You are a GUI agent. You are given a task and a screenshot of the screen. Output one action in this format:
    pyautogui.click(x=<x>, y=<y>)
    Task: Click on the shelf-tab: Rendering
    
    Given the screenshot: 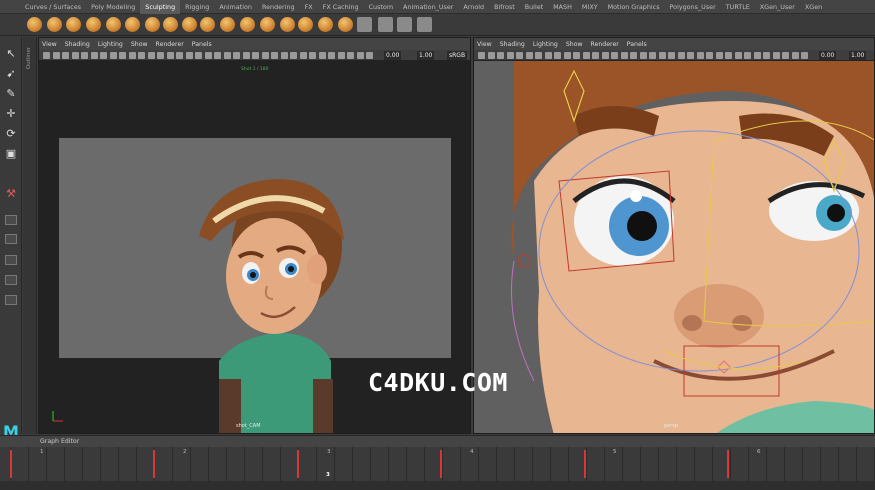 What is the action you would take?
    pyautogui.click(x=278, y=7)
    